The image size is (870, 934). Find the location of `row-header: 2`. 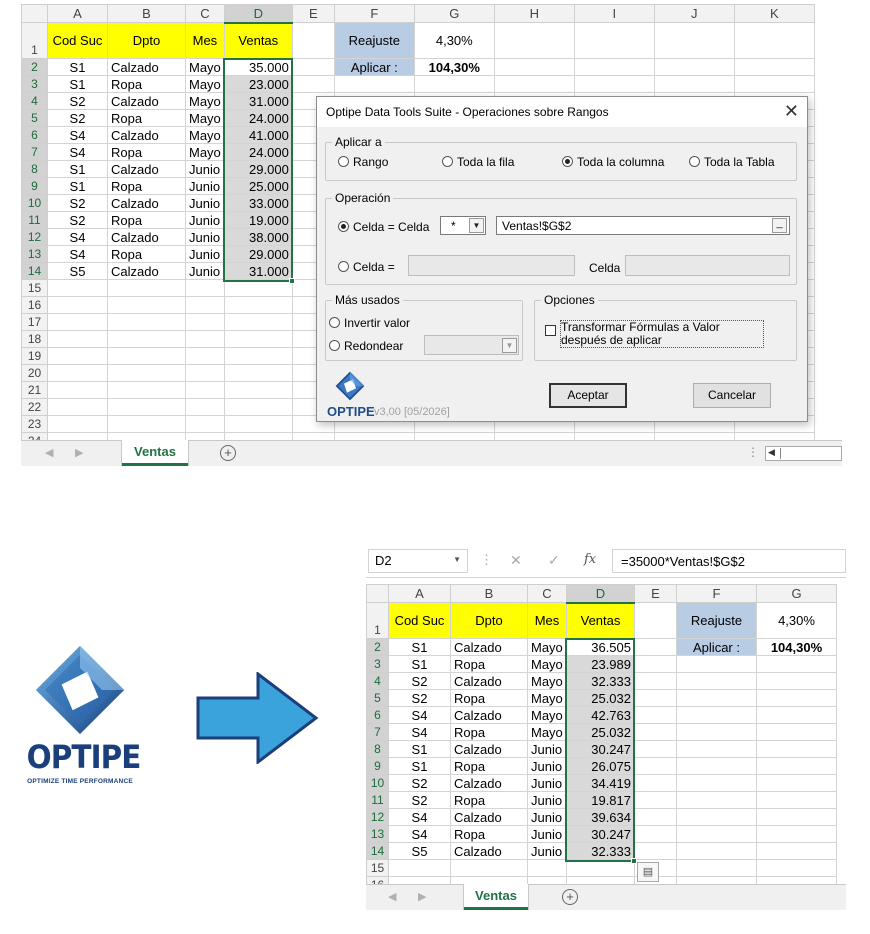

row-header: 2 is located at coordinates (377, 647).